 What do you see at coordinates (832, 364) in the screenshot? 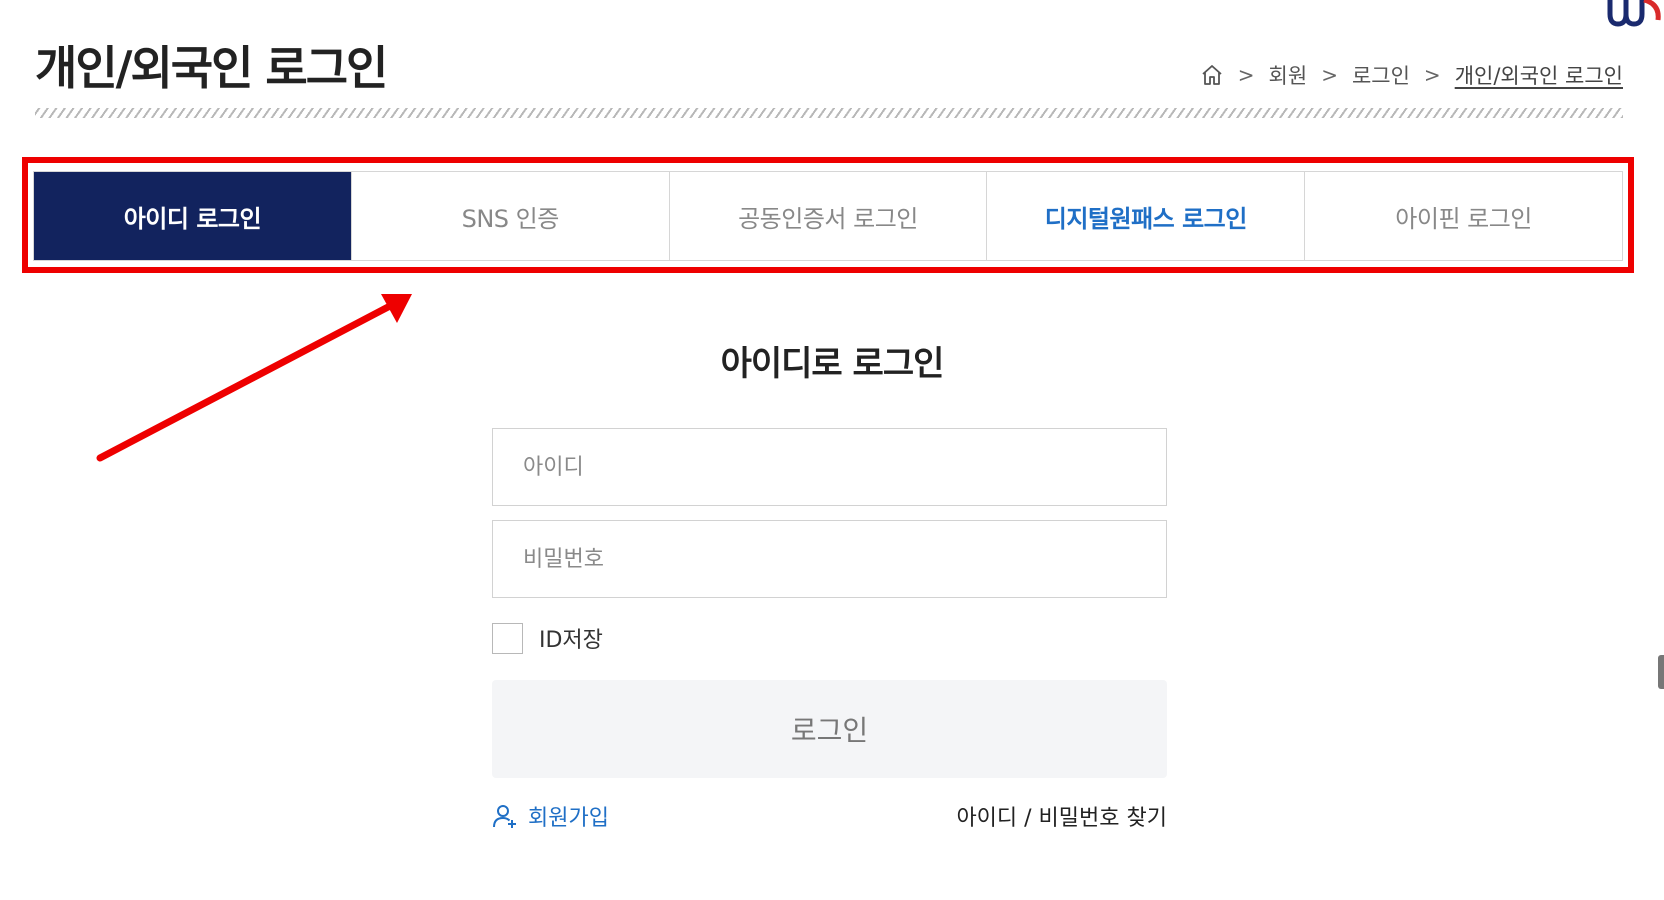
I see `login-section-title: 아이디로 로그인` at bounding box center [832, 364].